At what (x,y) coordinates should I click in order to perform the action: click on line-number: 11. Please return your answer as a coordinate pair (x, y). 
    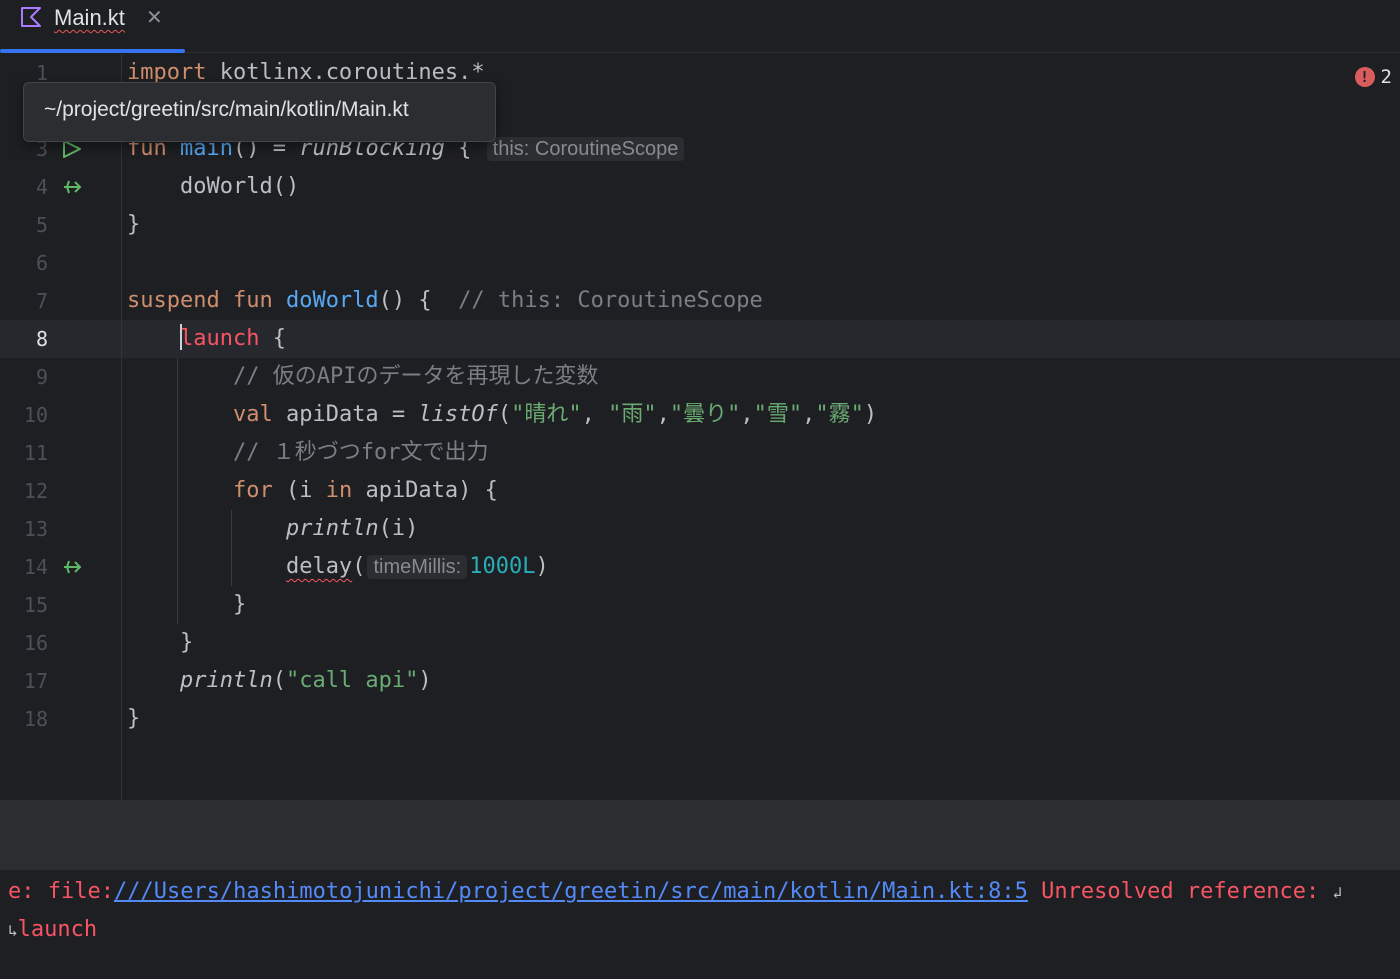
    Looking at the image, I should click on (35, 453).